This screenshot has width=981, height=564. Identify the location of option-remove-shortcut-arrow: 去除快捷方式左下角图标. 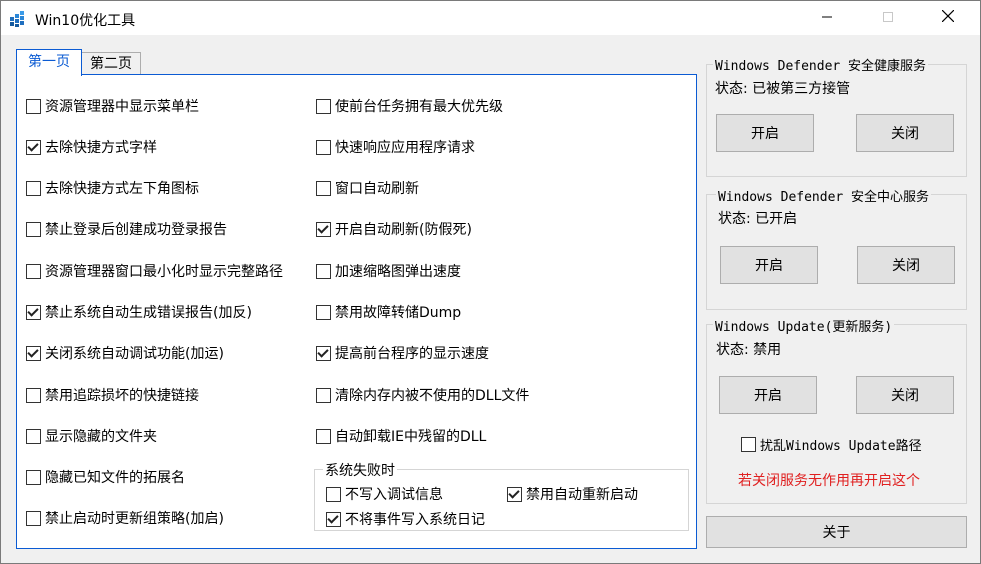
(112, 188).